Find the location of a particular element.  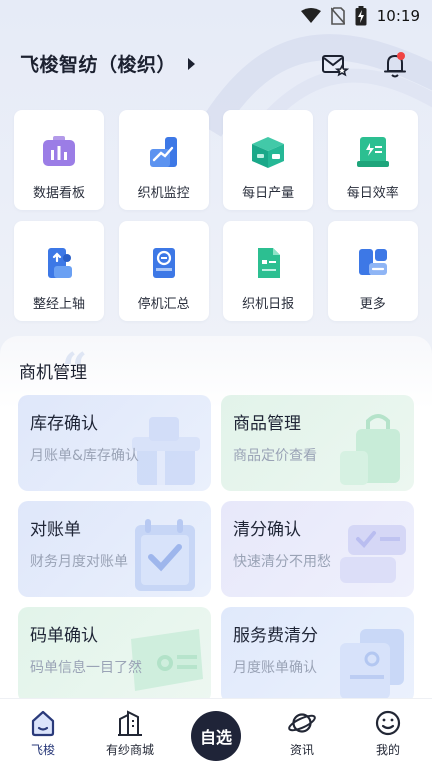

nav-news: 资讯 is located at coordinates (302, 733).